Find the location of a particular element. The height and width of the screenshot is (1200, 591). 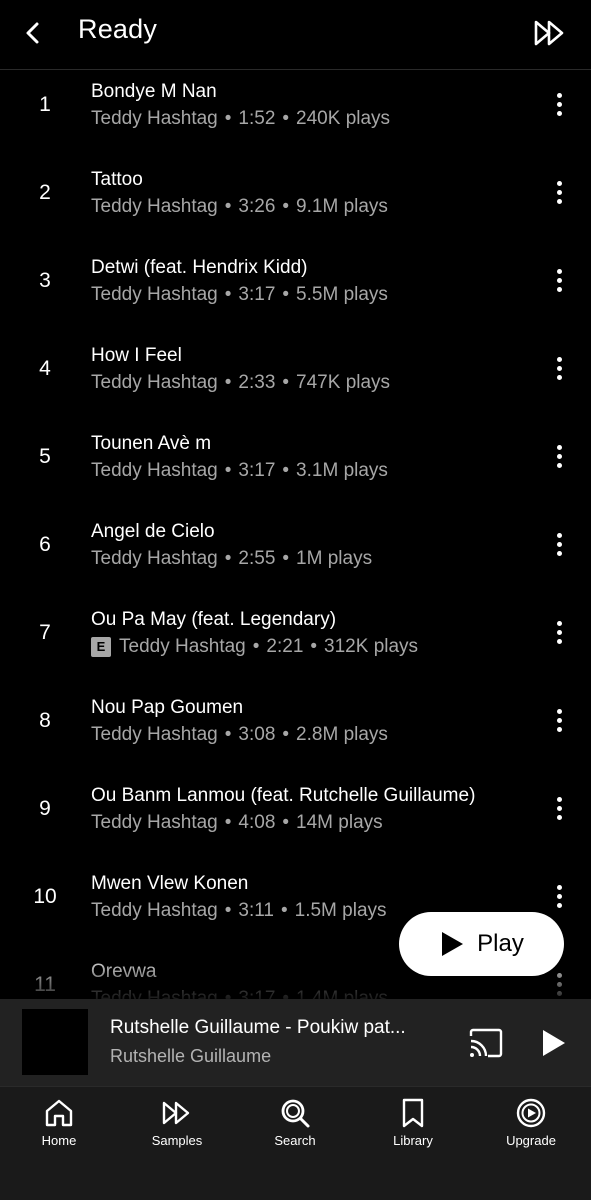

explicit-badge: E is located at coordinates (101, 647).